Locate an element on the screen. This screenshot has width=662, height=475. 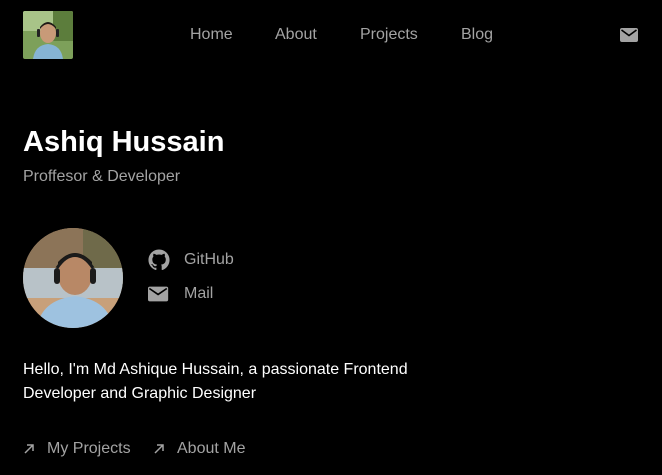
logo-avatar is located at coordinates (48, 35).